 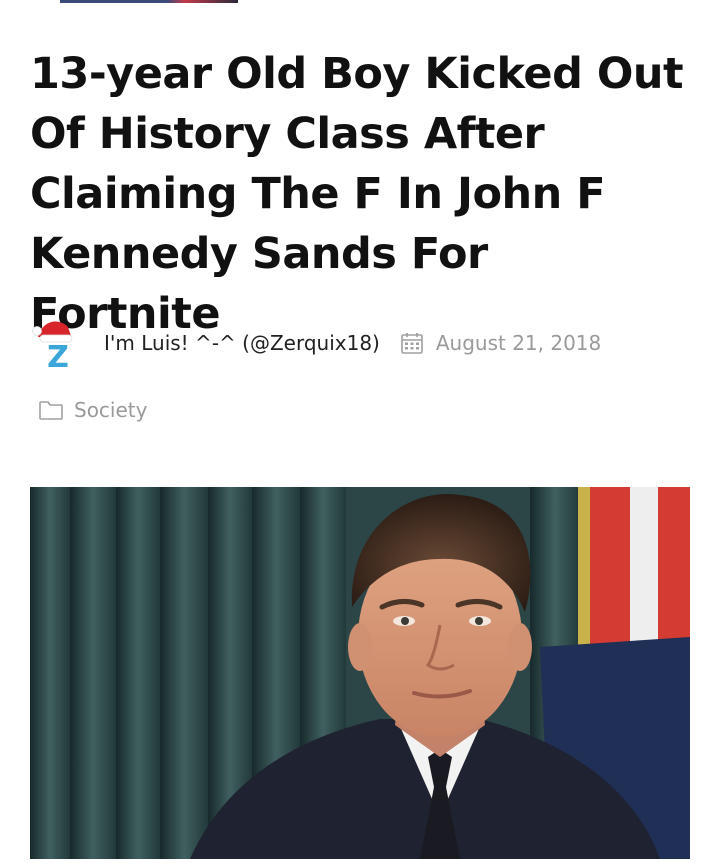 I want to click on post-date: August 21, 2018, so click(x=500, y=343).